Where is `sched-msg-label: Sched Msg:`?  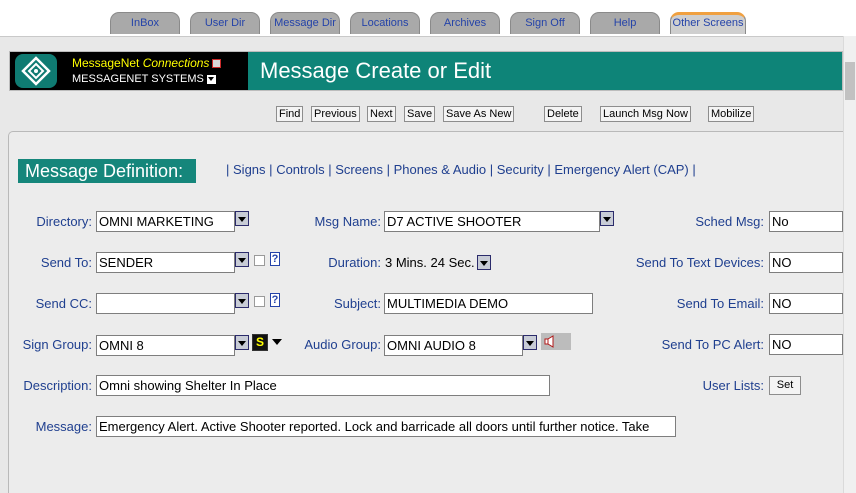
sched-msg-label: Sched Msg: is located at coordinates (729, 221).